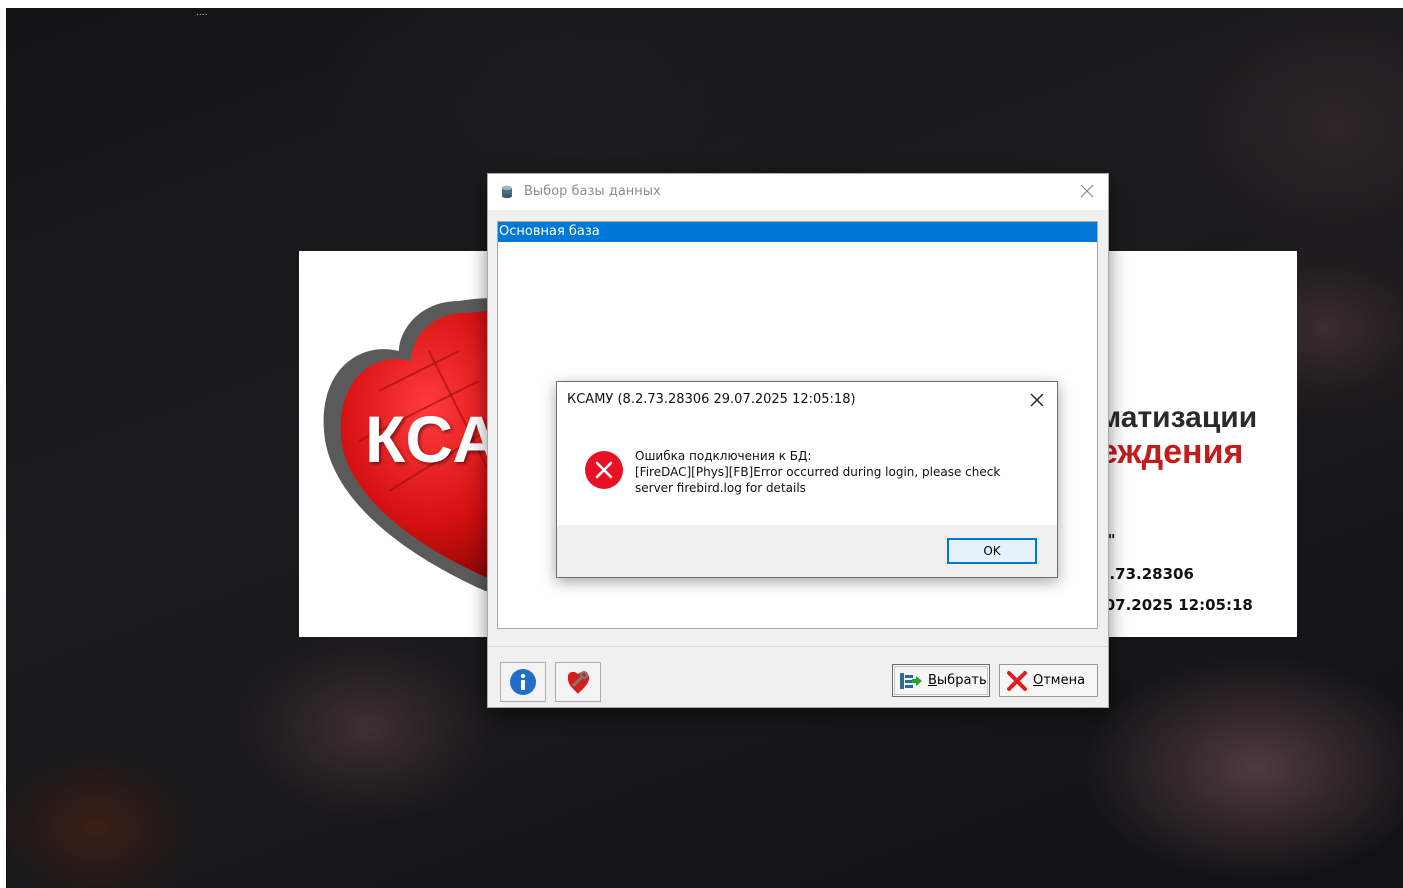 The width and height of the screenshot is (1403, 888). I want to click on divider, so click(798, 646).